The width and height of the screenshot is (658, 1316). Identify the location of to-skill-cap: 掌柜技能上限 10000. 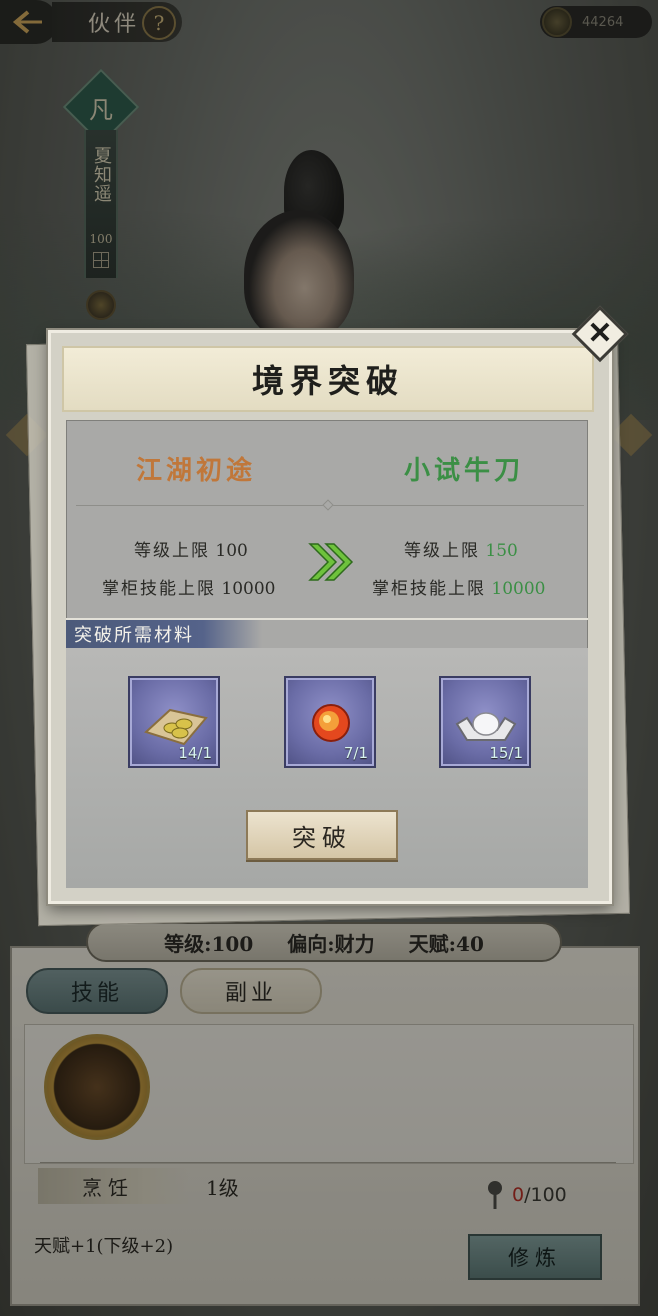
(459, 586).